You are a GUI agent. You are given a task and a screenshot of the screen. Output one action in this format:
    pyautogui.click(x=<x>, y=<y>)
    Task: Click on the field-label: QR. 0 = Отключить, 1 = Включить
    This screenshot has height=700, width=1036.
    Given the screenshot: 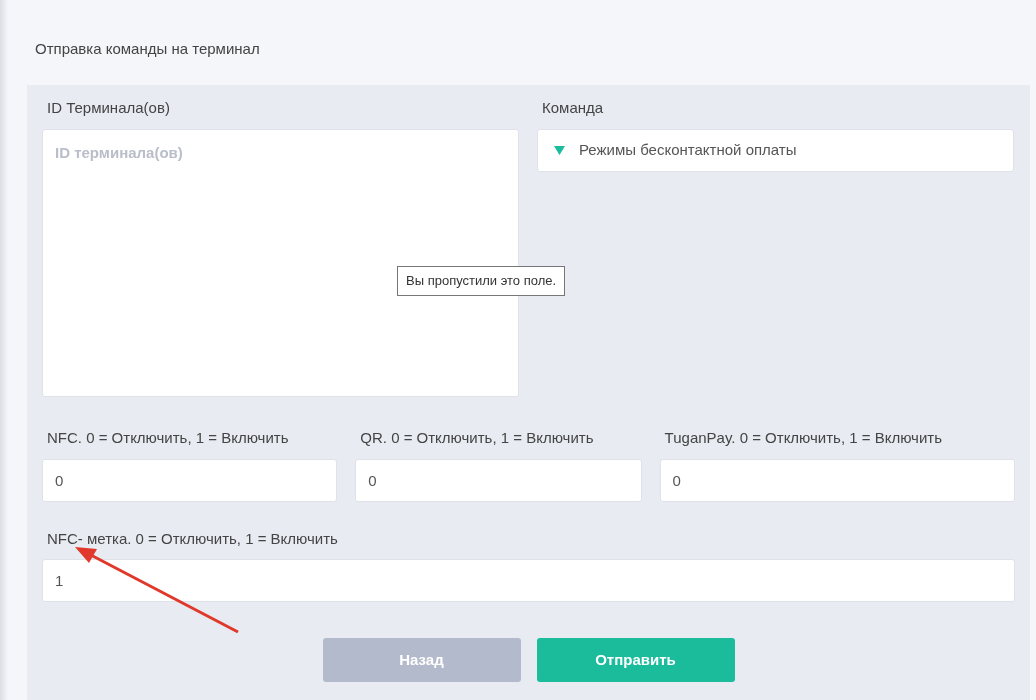 What is the action you would take?
    pyautogui.click(x=477, y=438)
    